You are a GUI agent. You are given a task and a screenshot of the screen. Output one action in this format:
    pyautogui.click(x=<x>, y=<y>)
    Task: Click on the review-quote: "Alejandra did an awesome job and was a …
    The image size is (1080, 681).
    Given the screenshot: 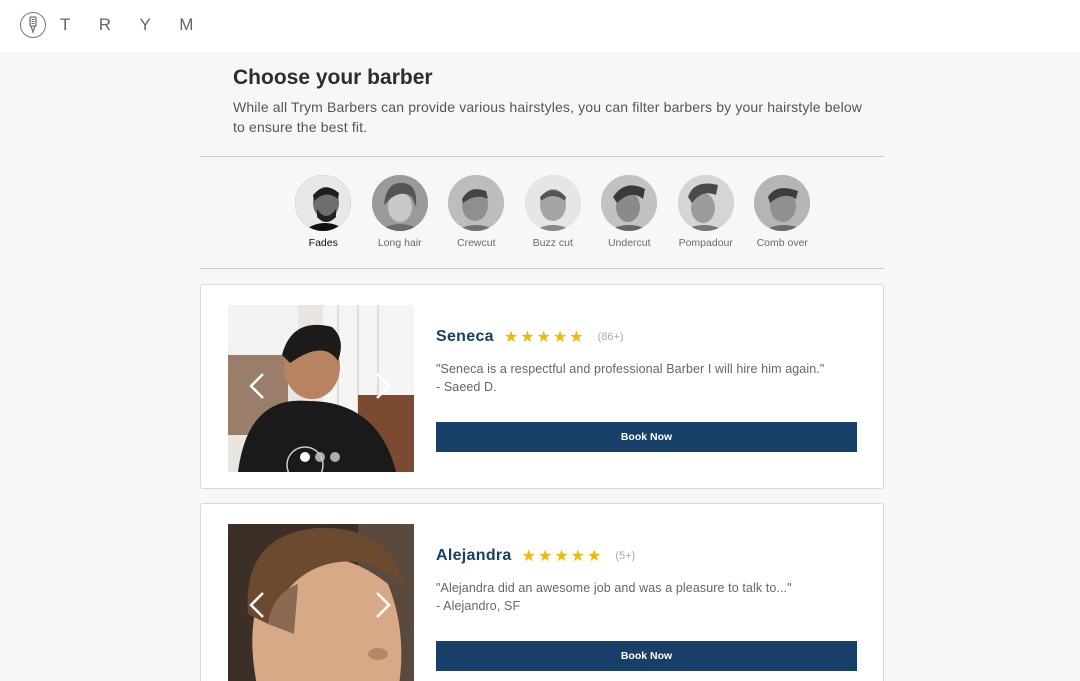 What is the action you would take?
    pyautogui.click(x=614, y=588)
    